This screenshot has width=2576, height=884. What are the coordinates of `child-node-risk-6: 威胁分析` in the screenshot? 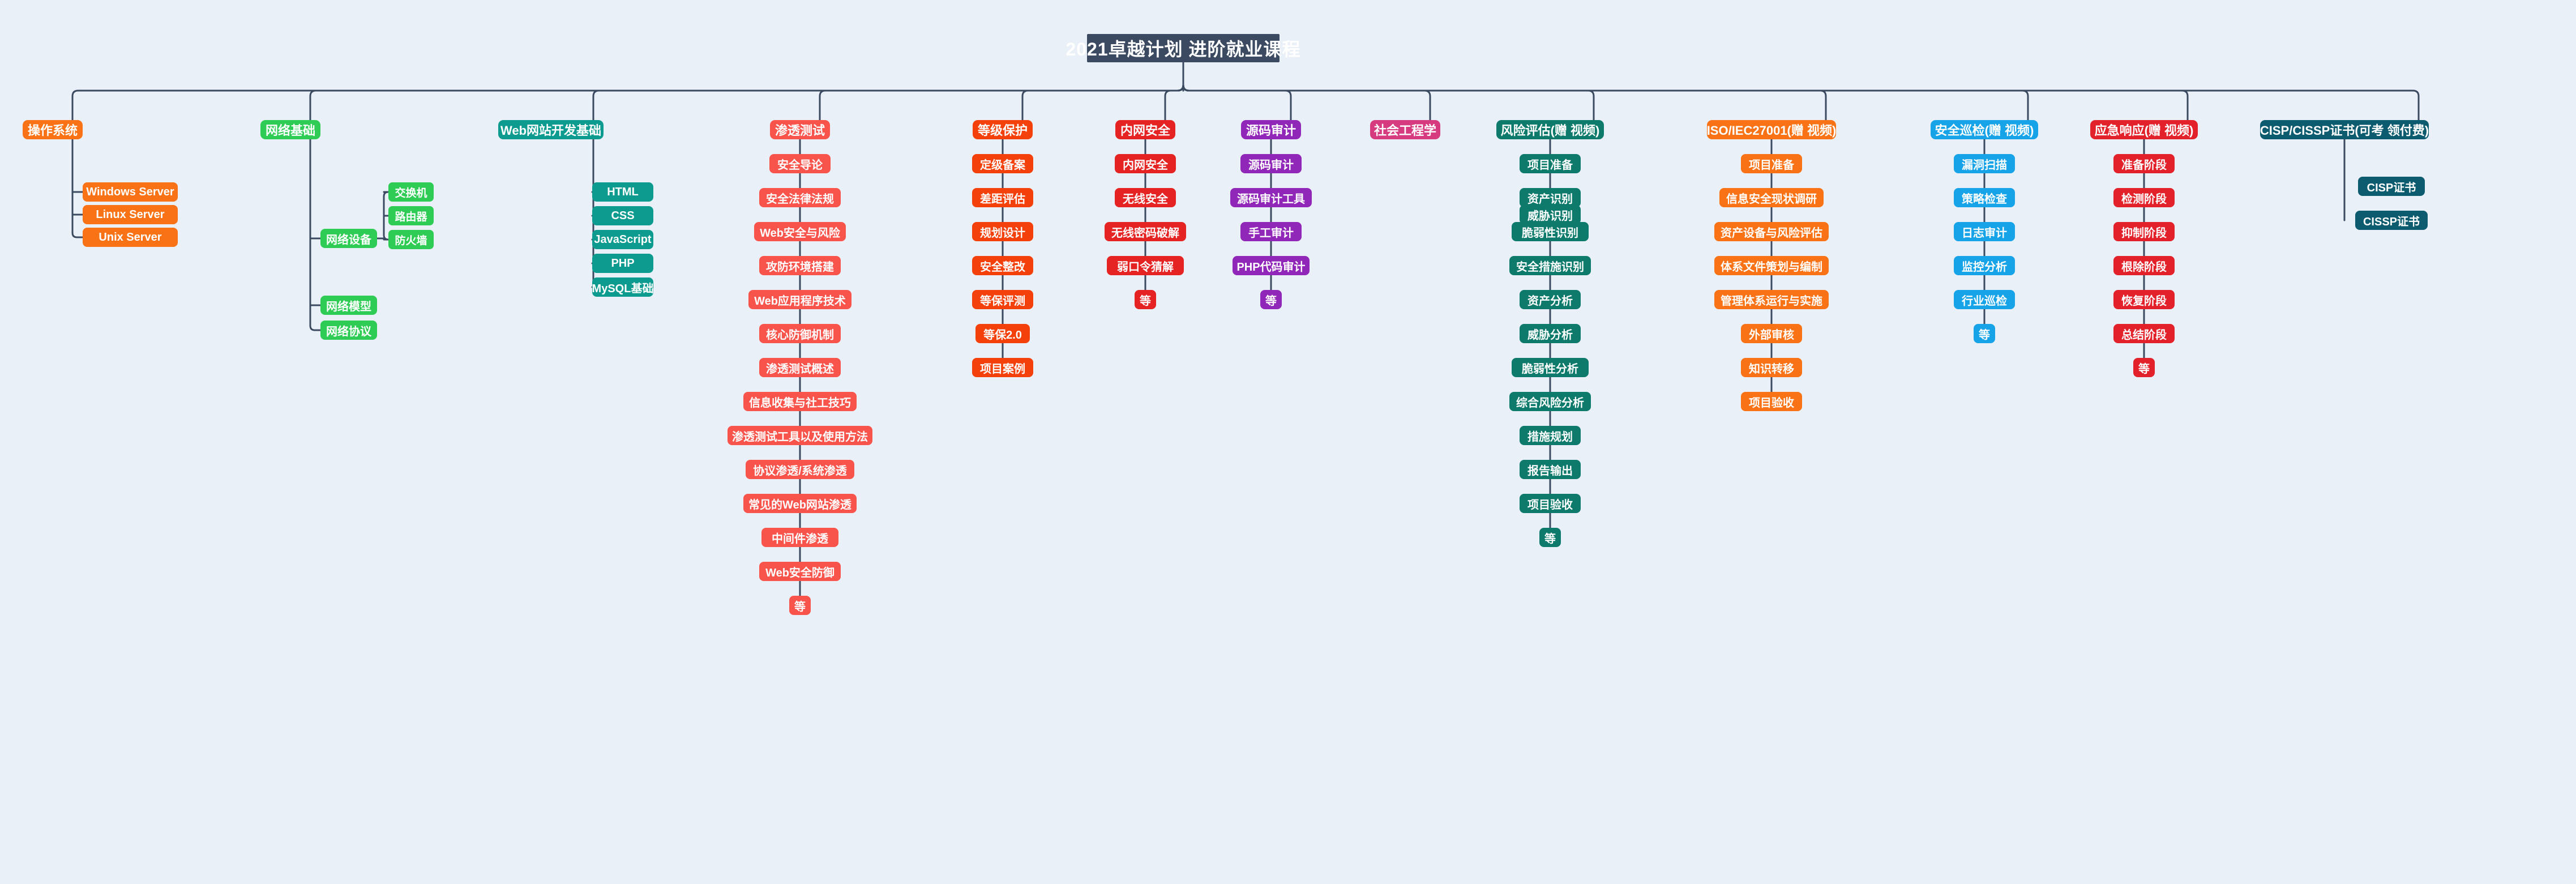 It's located at (1550, 333).